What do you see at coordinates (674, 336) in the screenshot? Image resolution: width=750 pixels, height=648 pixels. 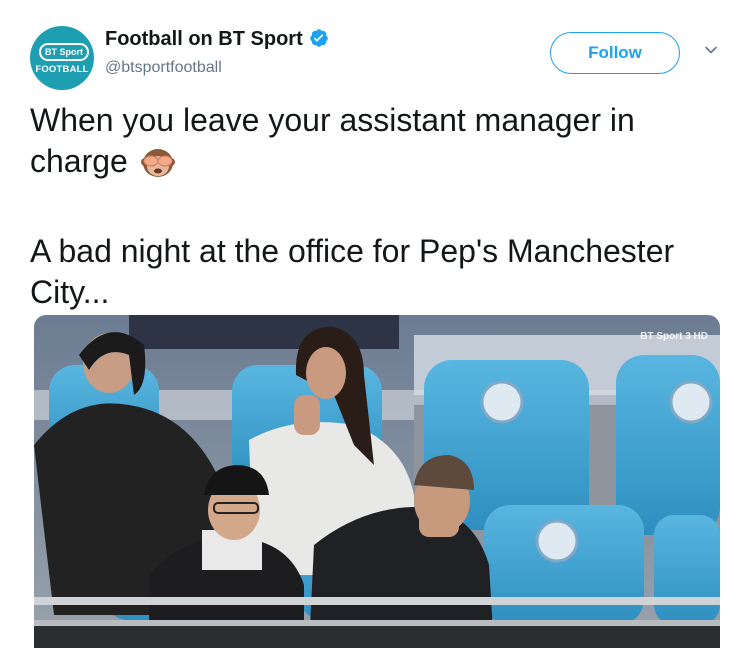 I see `media-watermark: BT Sport 3 HD` at bounding box center [674, 336].